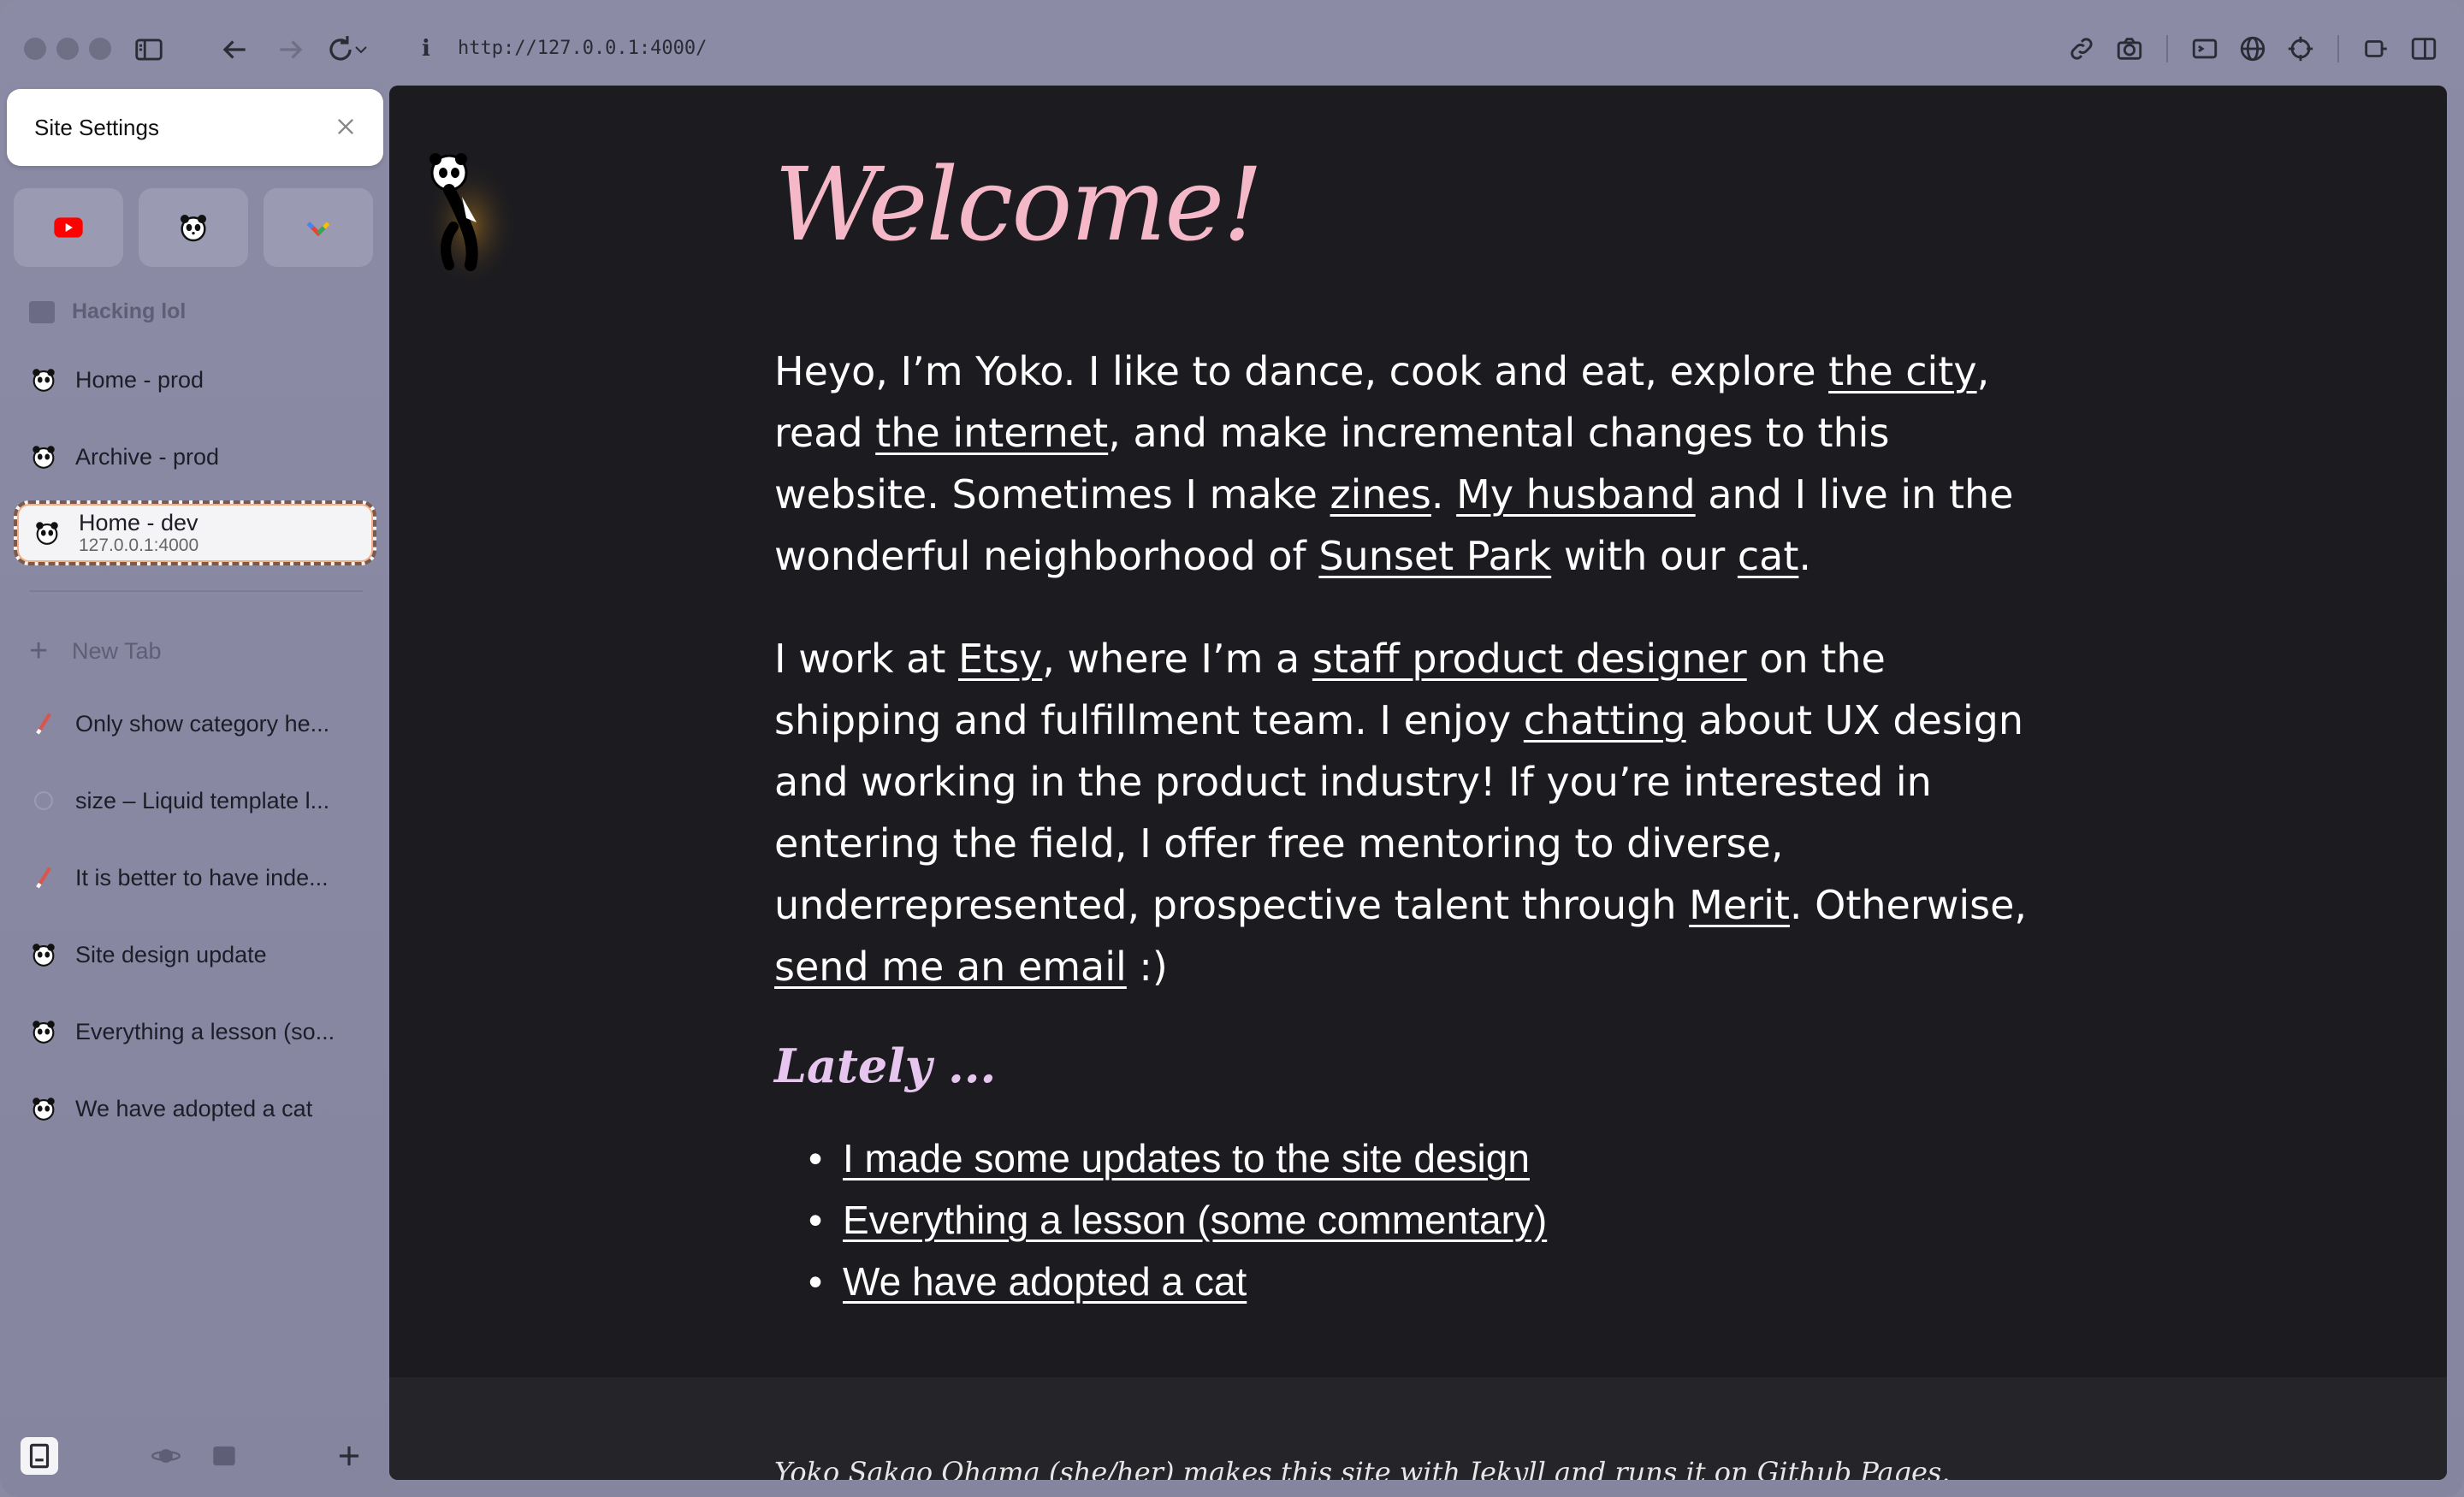 This screenshot has width=2464, height=1497. I want to click on pinned-tab-panda, so click(193, 227).